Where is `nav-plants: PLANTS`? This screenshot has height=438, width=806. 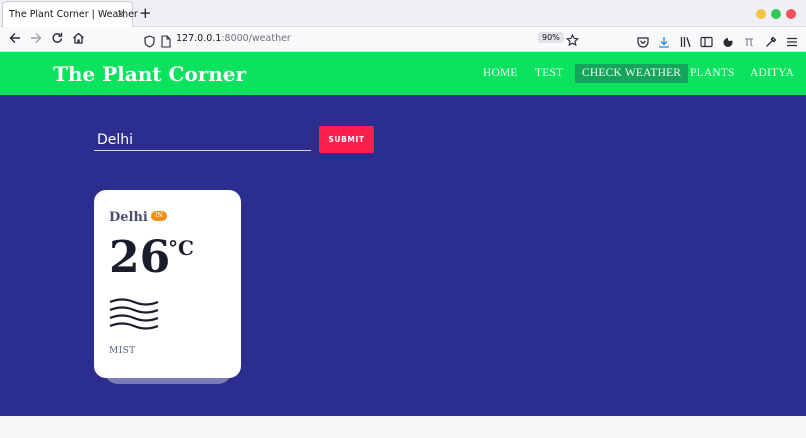 nav-plants: PLANTS is located at coordinates (712, 73).